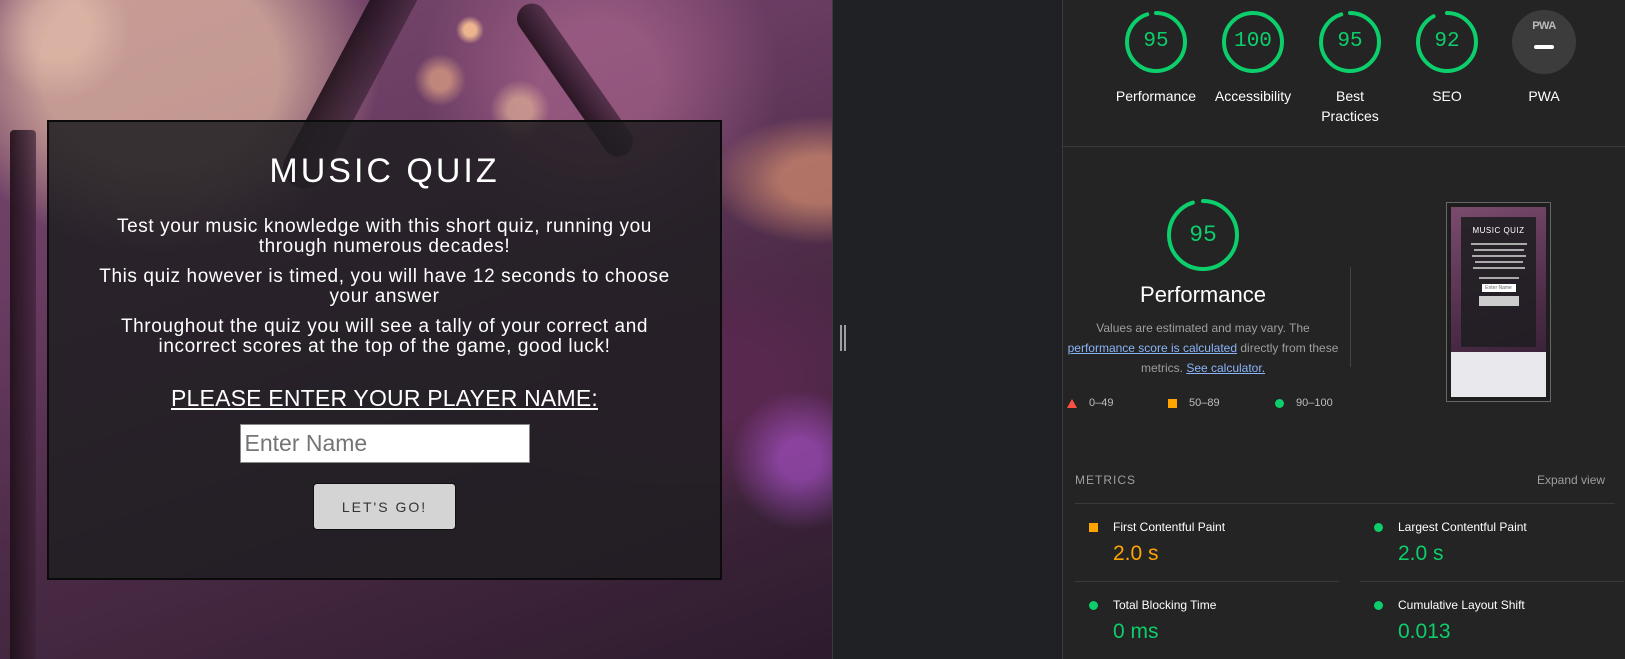 The height and width of the screenshot is (659, 1625). What do you see at coordinates (23, 394) in the screenshot?
I see `drum-stand-decor` at bounding box center [23, 394].